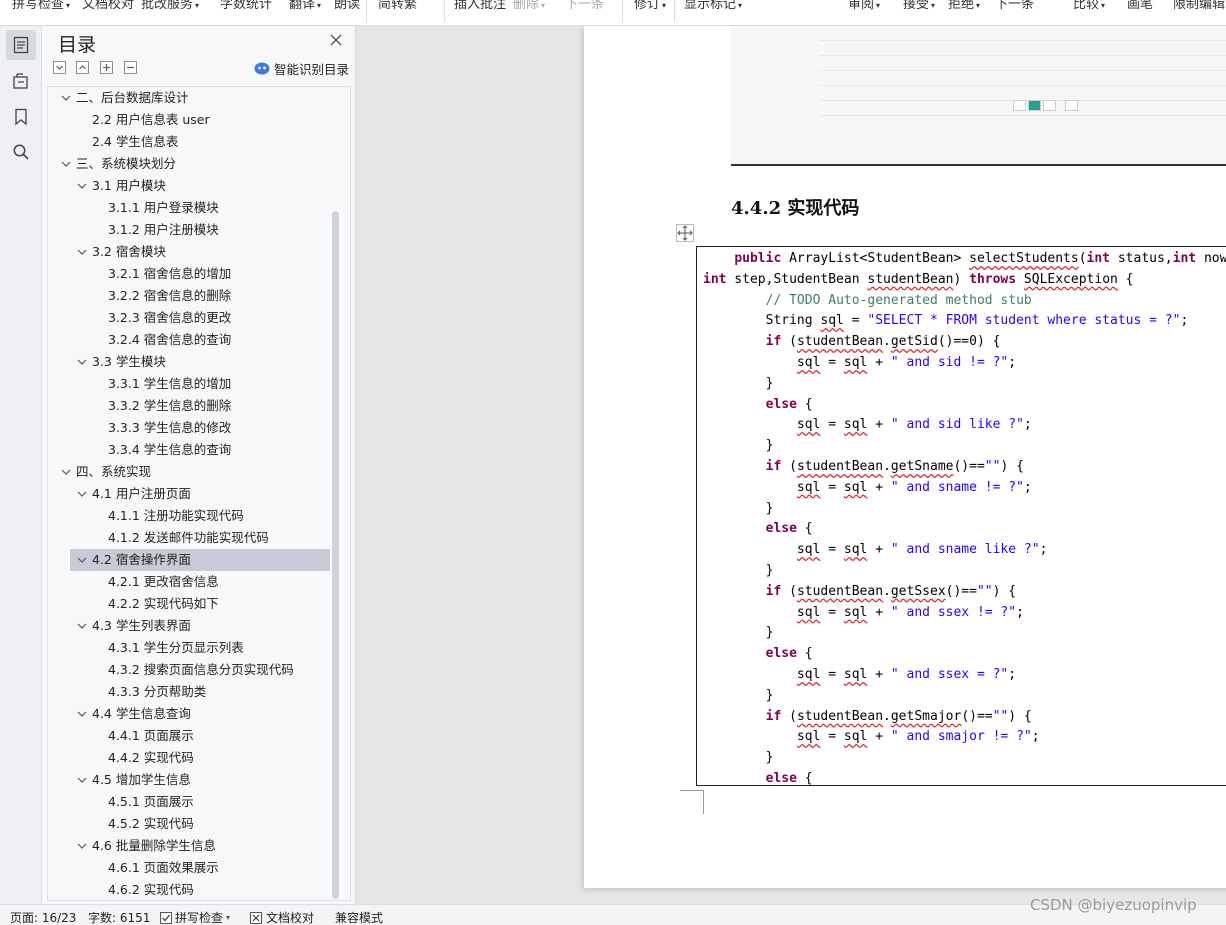 The height and width of the screenshot is (925, 1226). What do you see at coordinates (170, 339) in the screenshot?
I see `toc-item-label: 3.2.4 宿舍信息的查询` at bounding box center [170, 339].